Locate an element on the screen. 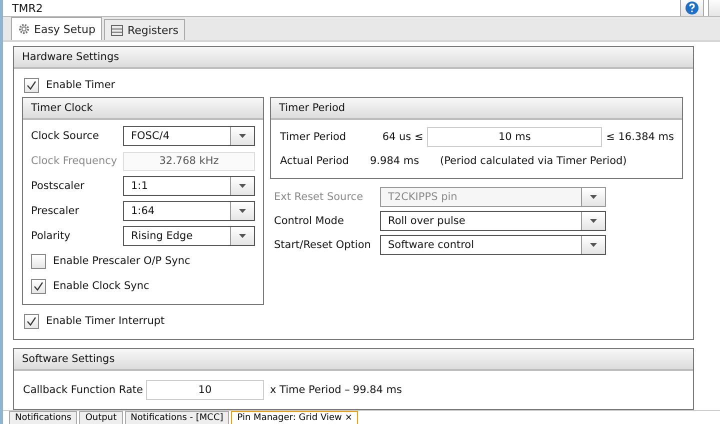  field-label: Clock Source is located at coordinates (65, 136).